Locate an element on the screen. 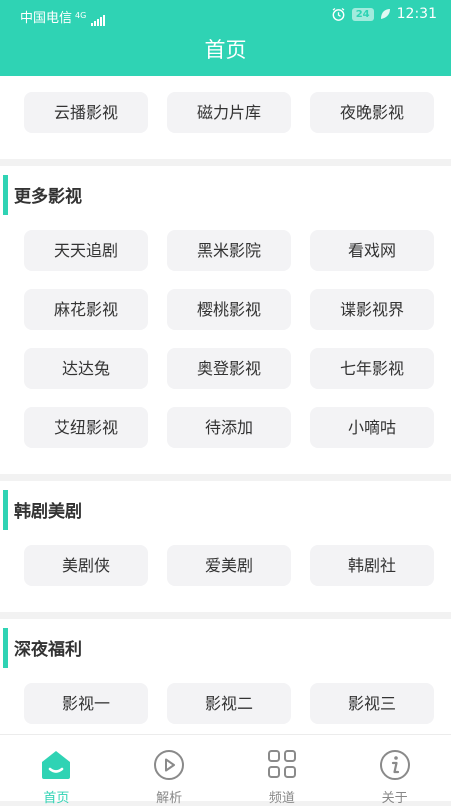  top-links-grid: 云播影视 磁力片库 夜晚影视 is located at coordinates (225, 117).